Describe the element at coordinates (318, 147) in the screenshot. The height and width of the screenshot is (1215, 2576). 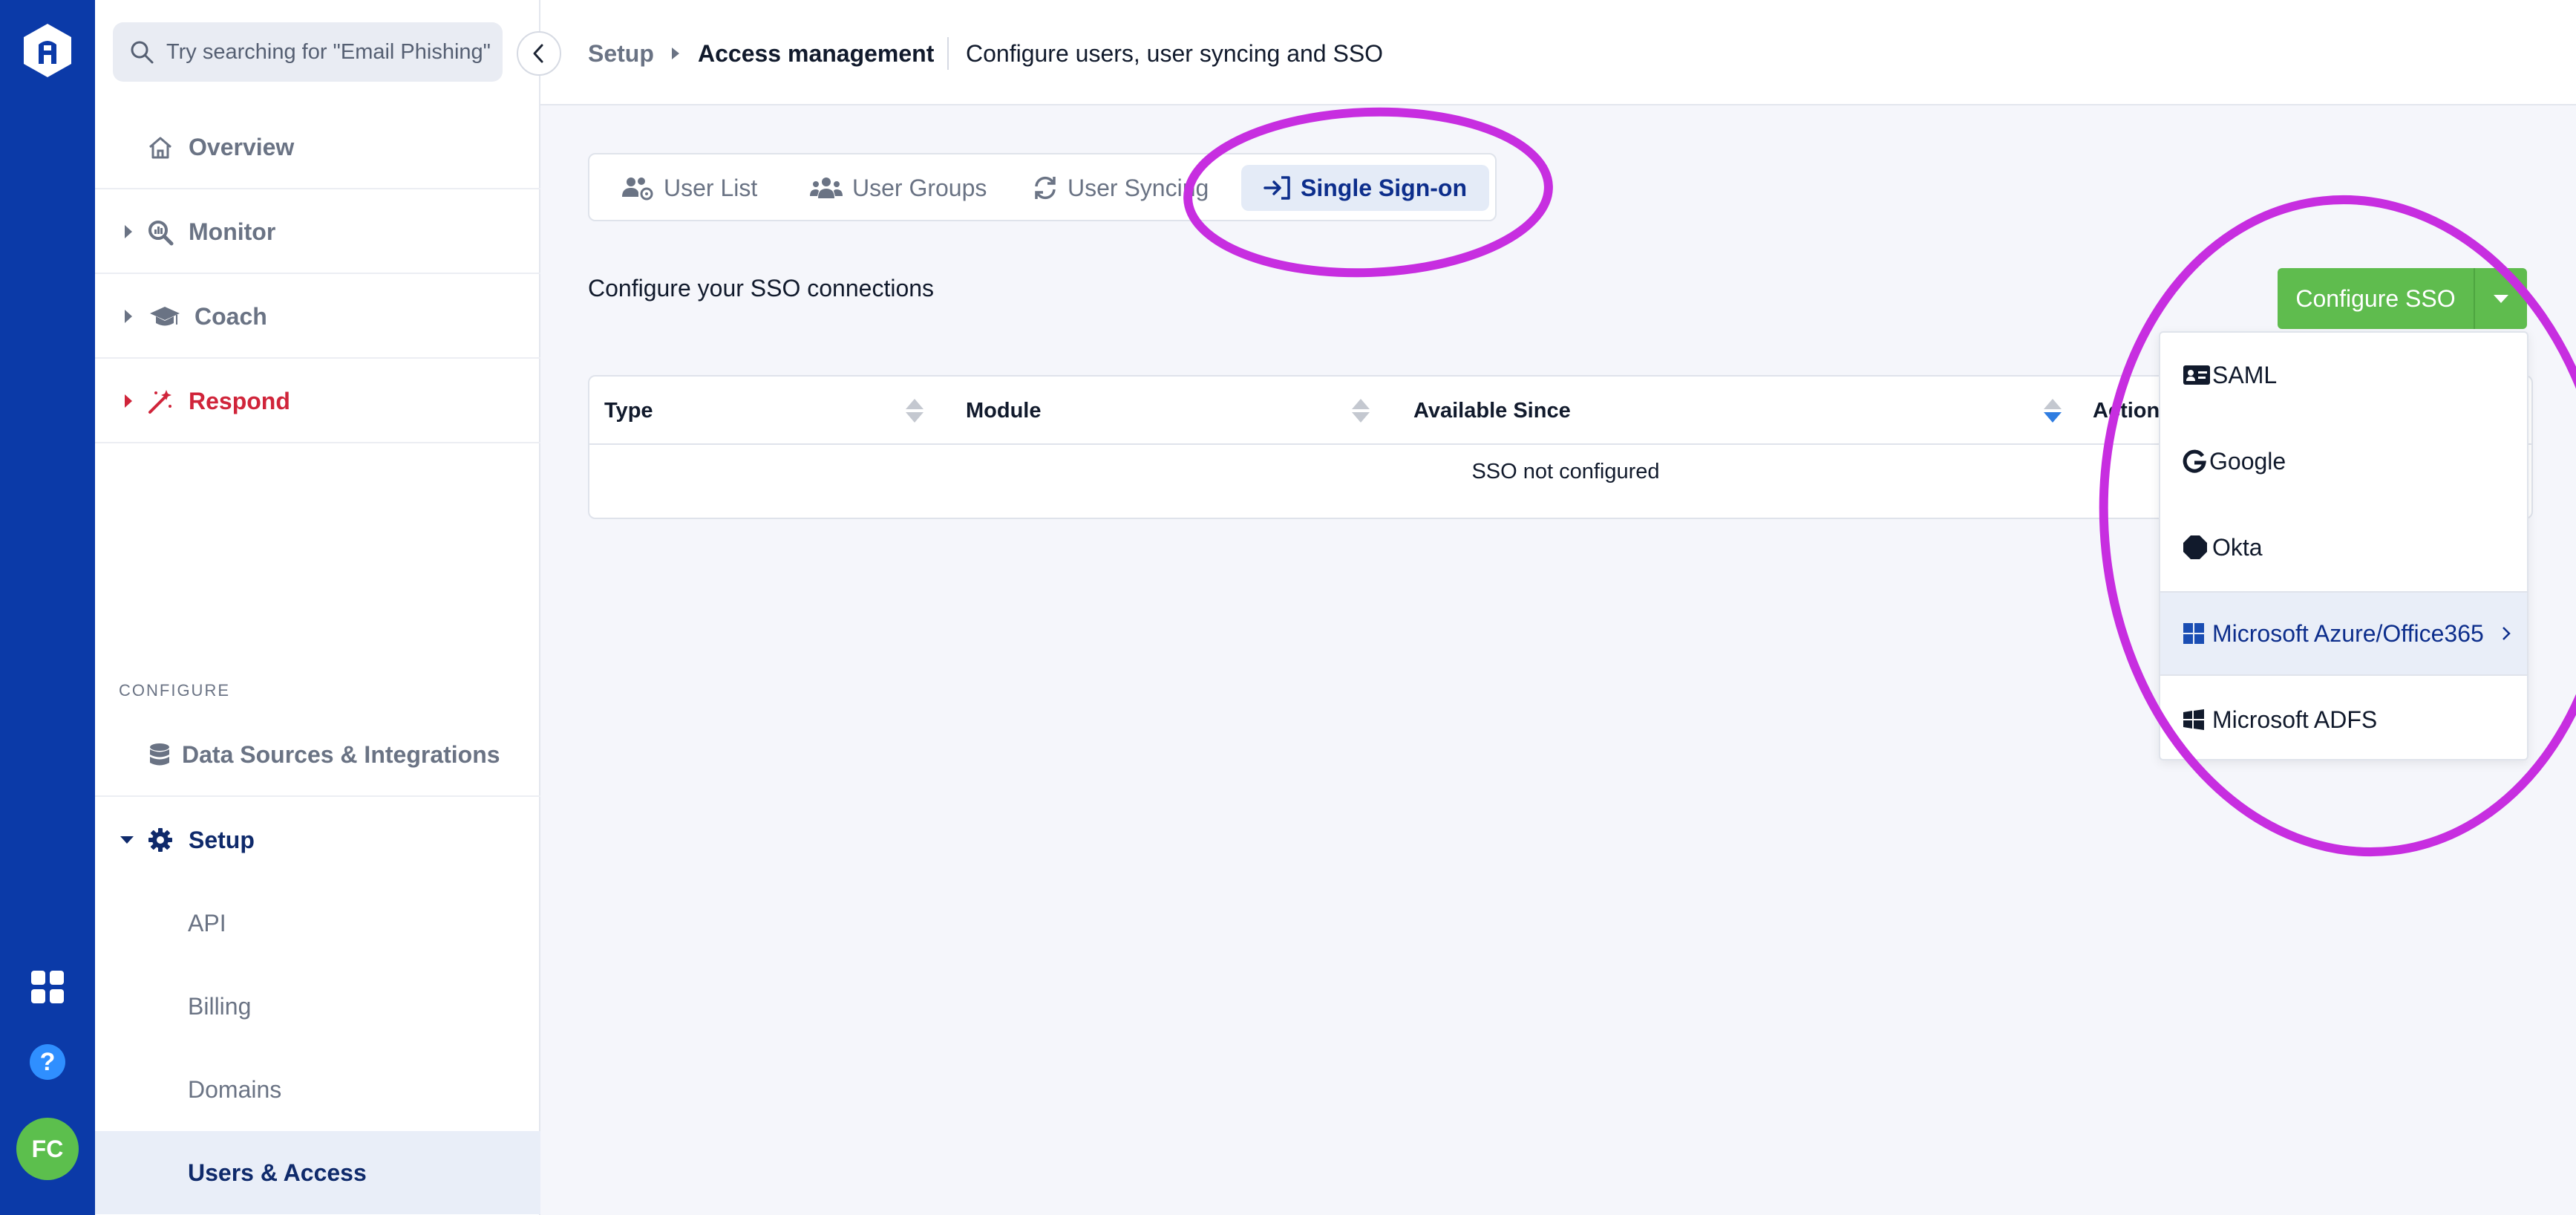
I see `sidebar-item-overview: Overview` at that location.